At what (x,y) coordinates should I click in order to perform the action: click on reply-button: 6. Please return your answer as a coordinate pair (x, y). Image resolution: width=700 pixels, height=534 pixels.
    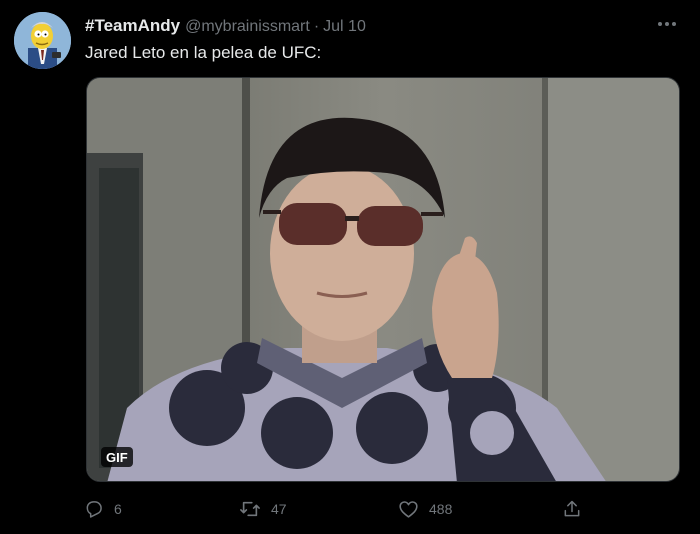
    Looking at the image, I should click on (103, 509).